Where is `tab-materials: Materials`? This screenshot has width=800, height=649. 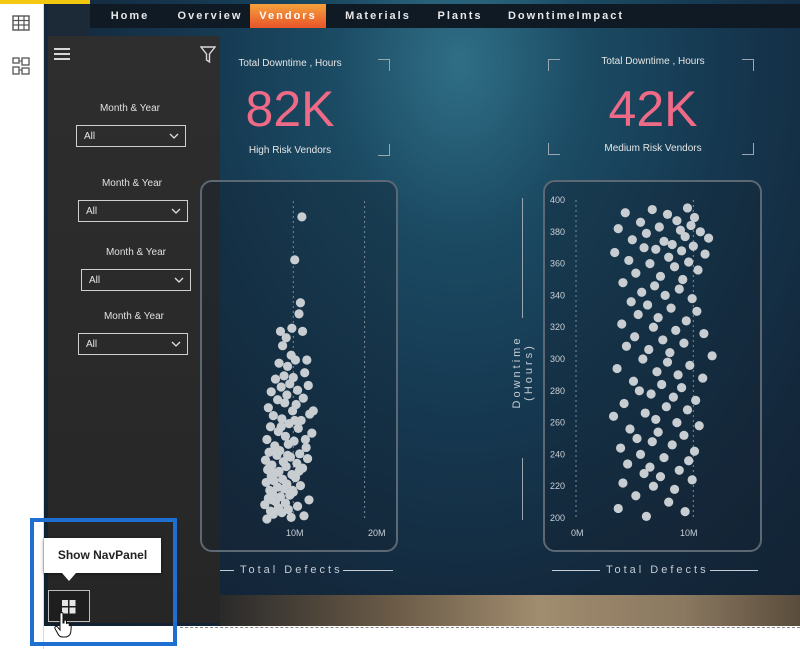 tab-materials: Materials is located at coordinates (378, 16).